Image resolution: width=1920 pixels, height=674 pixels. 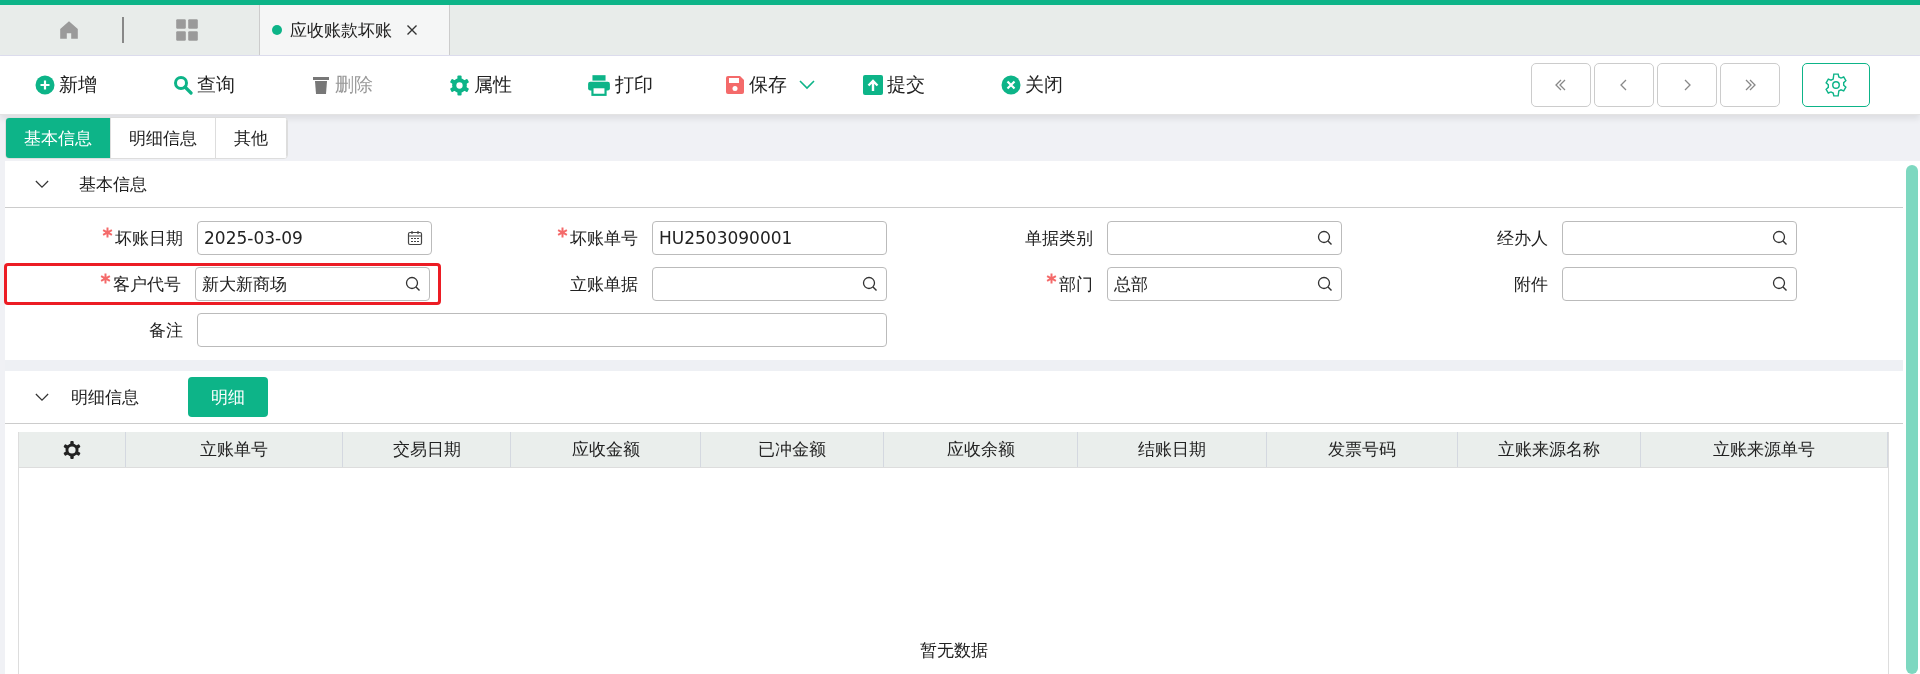 What do you see at coordinates (756, 85) in the screenshot?
I see `save-button: 保存` at bounding box center [756, 85].